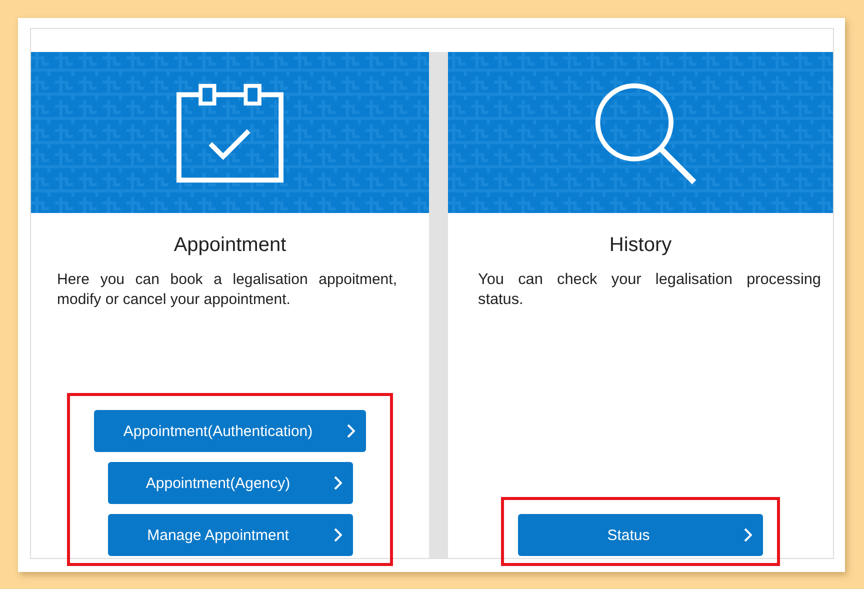 This screenshot has height=589, width=864. I want to click on action-button: Appointment(Agency), so click(230, 483).